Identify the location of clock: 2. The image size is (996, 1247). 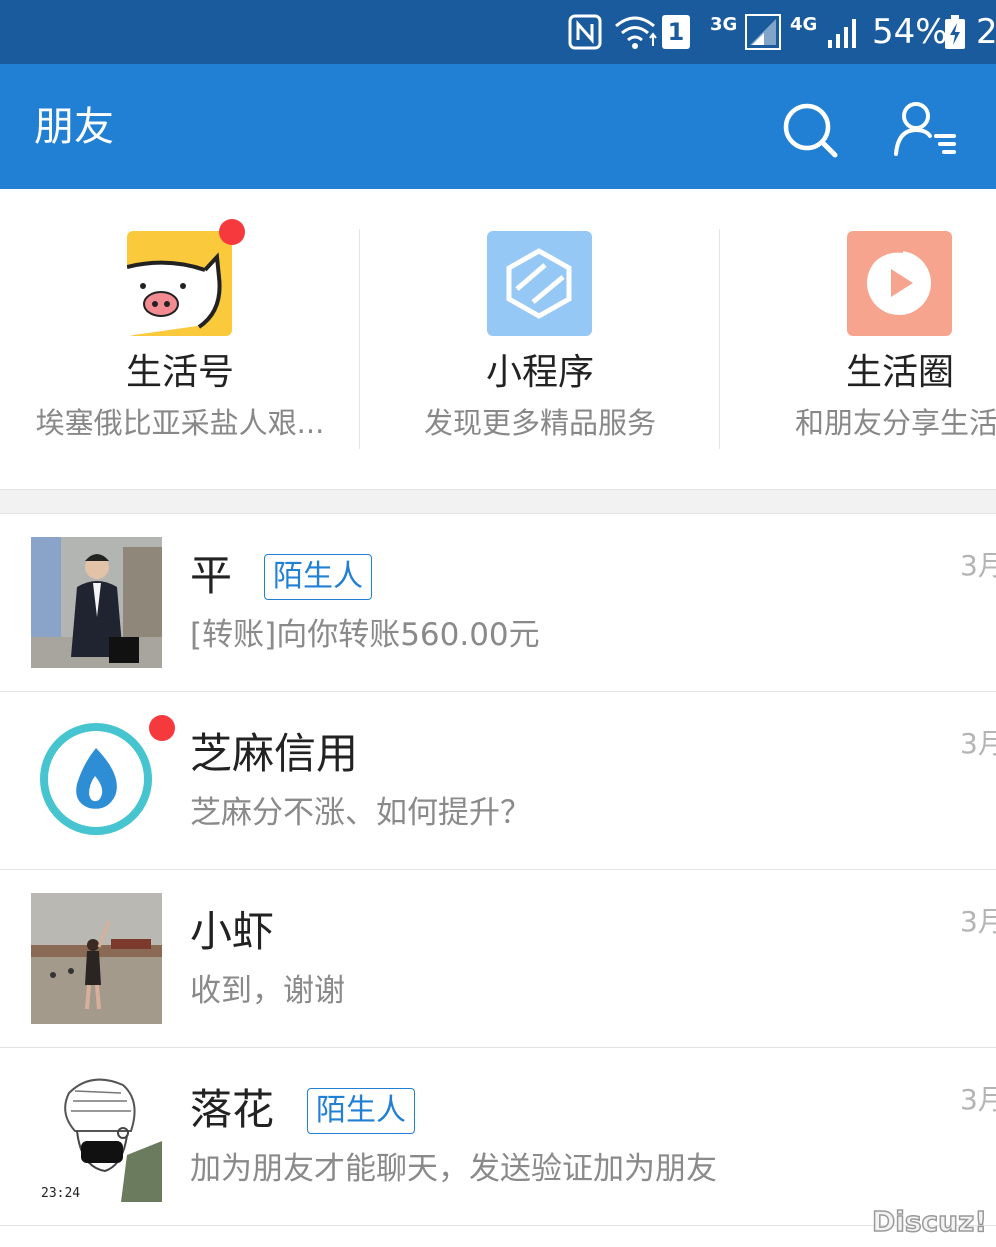
(986, 32).